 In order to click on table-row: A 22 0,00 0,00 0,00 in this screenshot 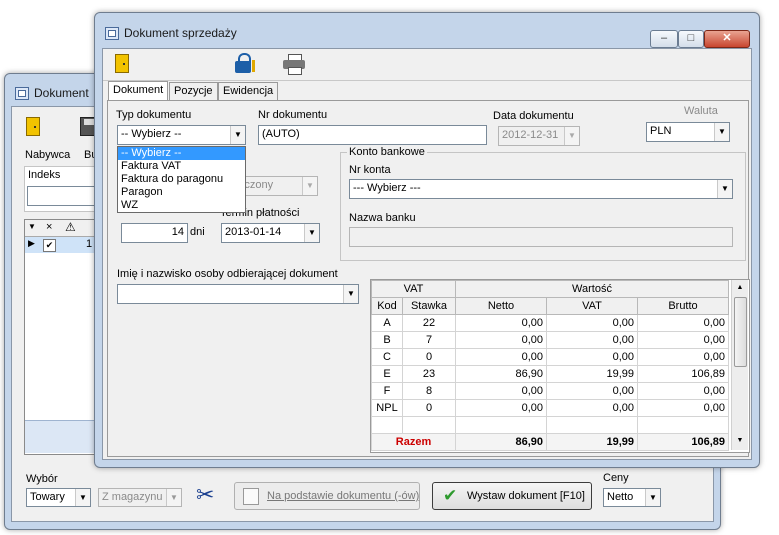, I will do `click(550, 323)`.